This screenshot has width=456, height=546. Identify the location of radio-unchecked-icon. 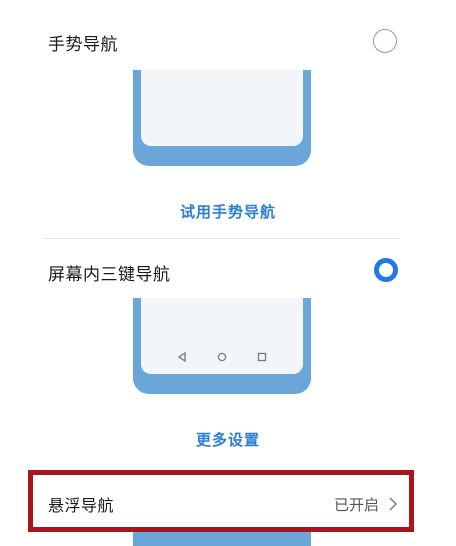
(385, 41).